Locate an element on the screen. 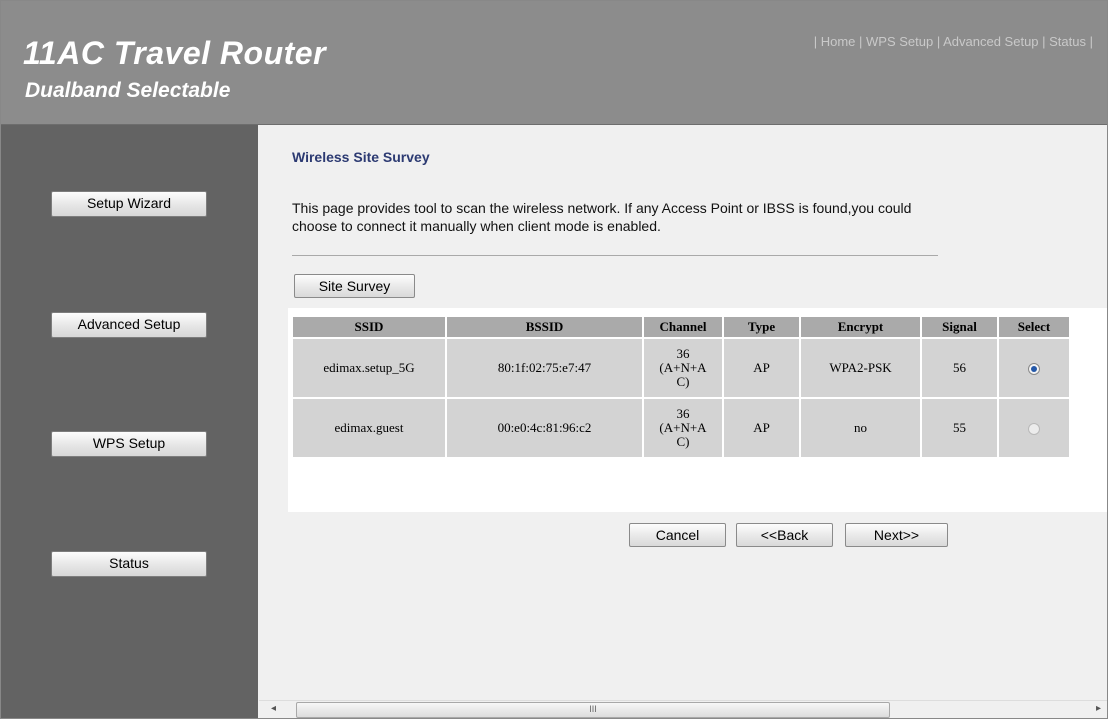  scroll-right-icon: ▸ is located at coordinates (1098, 708).